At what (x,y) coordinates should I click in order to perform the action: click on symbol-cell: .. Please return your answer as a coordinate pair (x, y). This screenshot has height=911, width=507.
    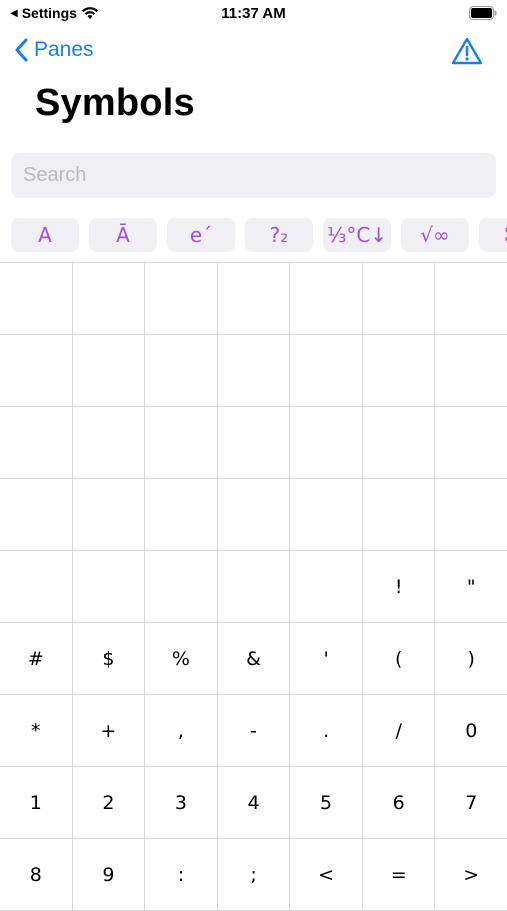
    Looking at the image, I should click on (326, 730).